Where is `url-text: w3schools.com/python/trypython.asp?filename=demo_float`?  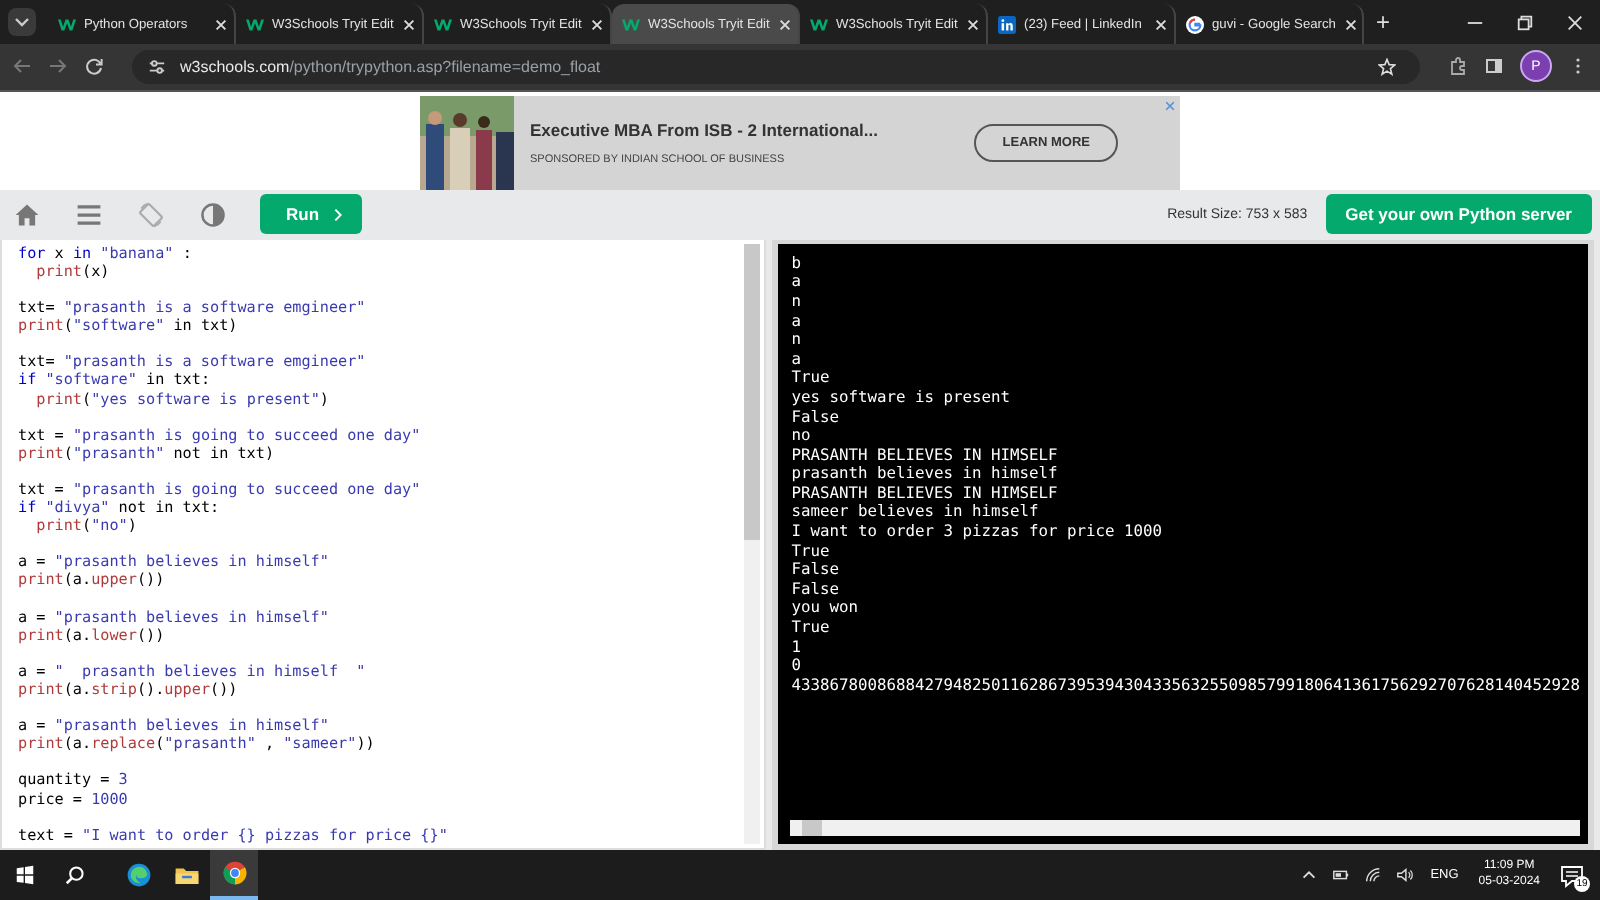
url-text: w3schools.com/python/trypython.asp?filename=demo_float is located at coordinates (390, 66).